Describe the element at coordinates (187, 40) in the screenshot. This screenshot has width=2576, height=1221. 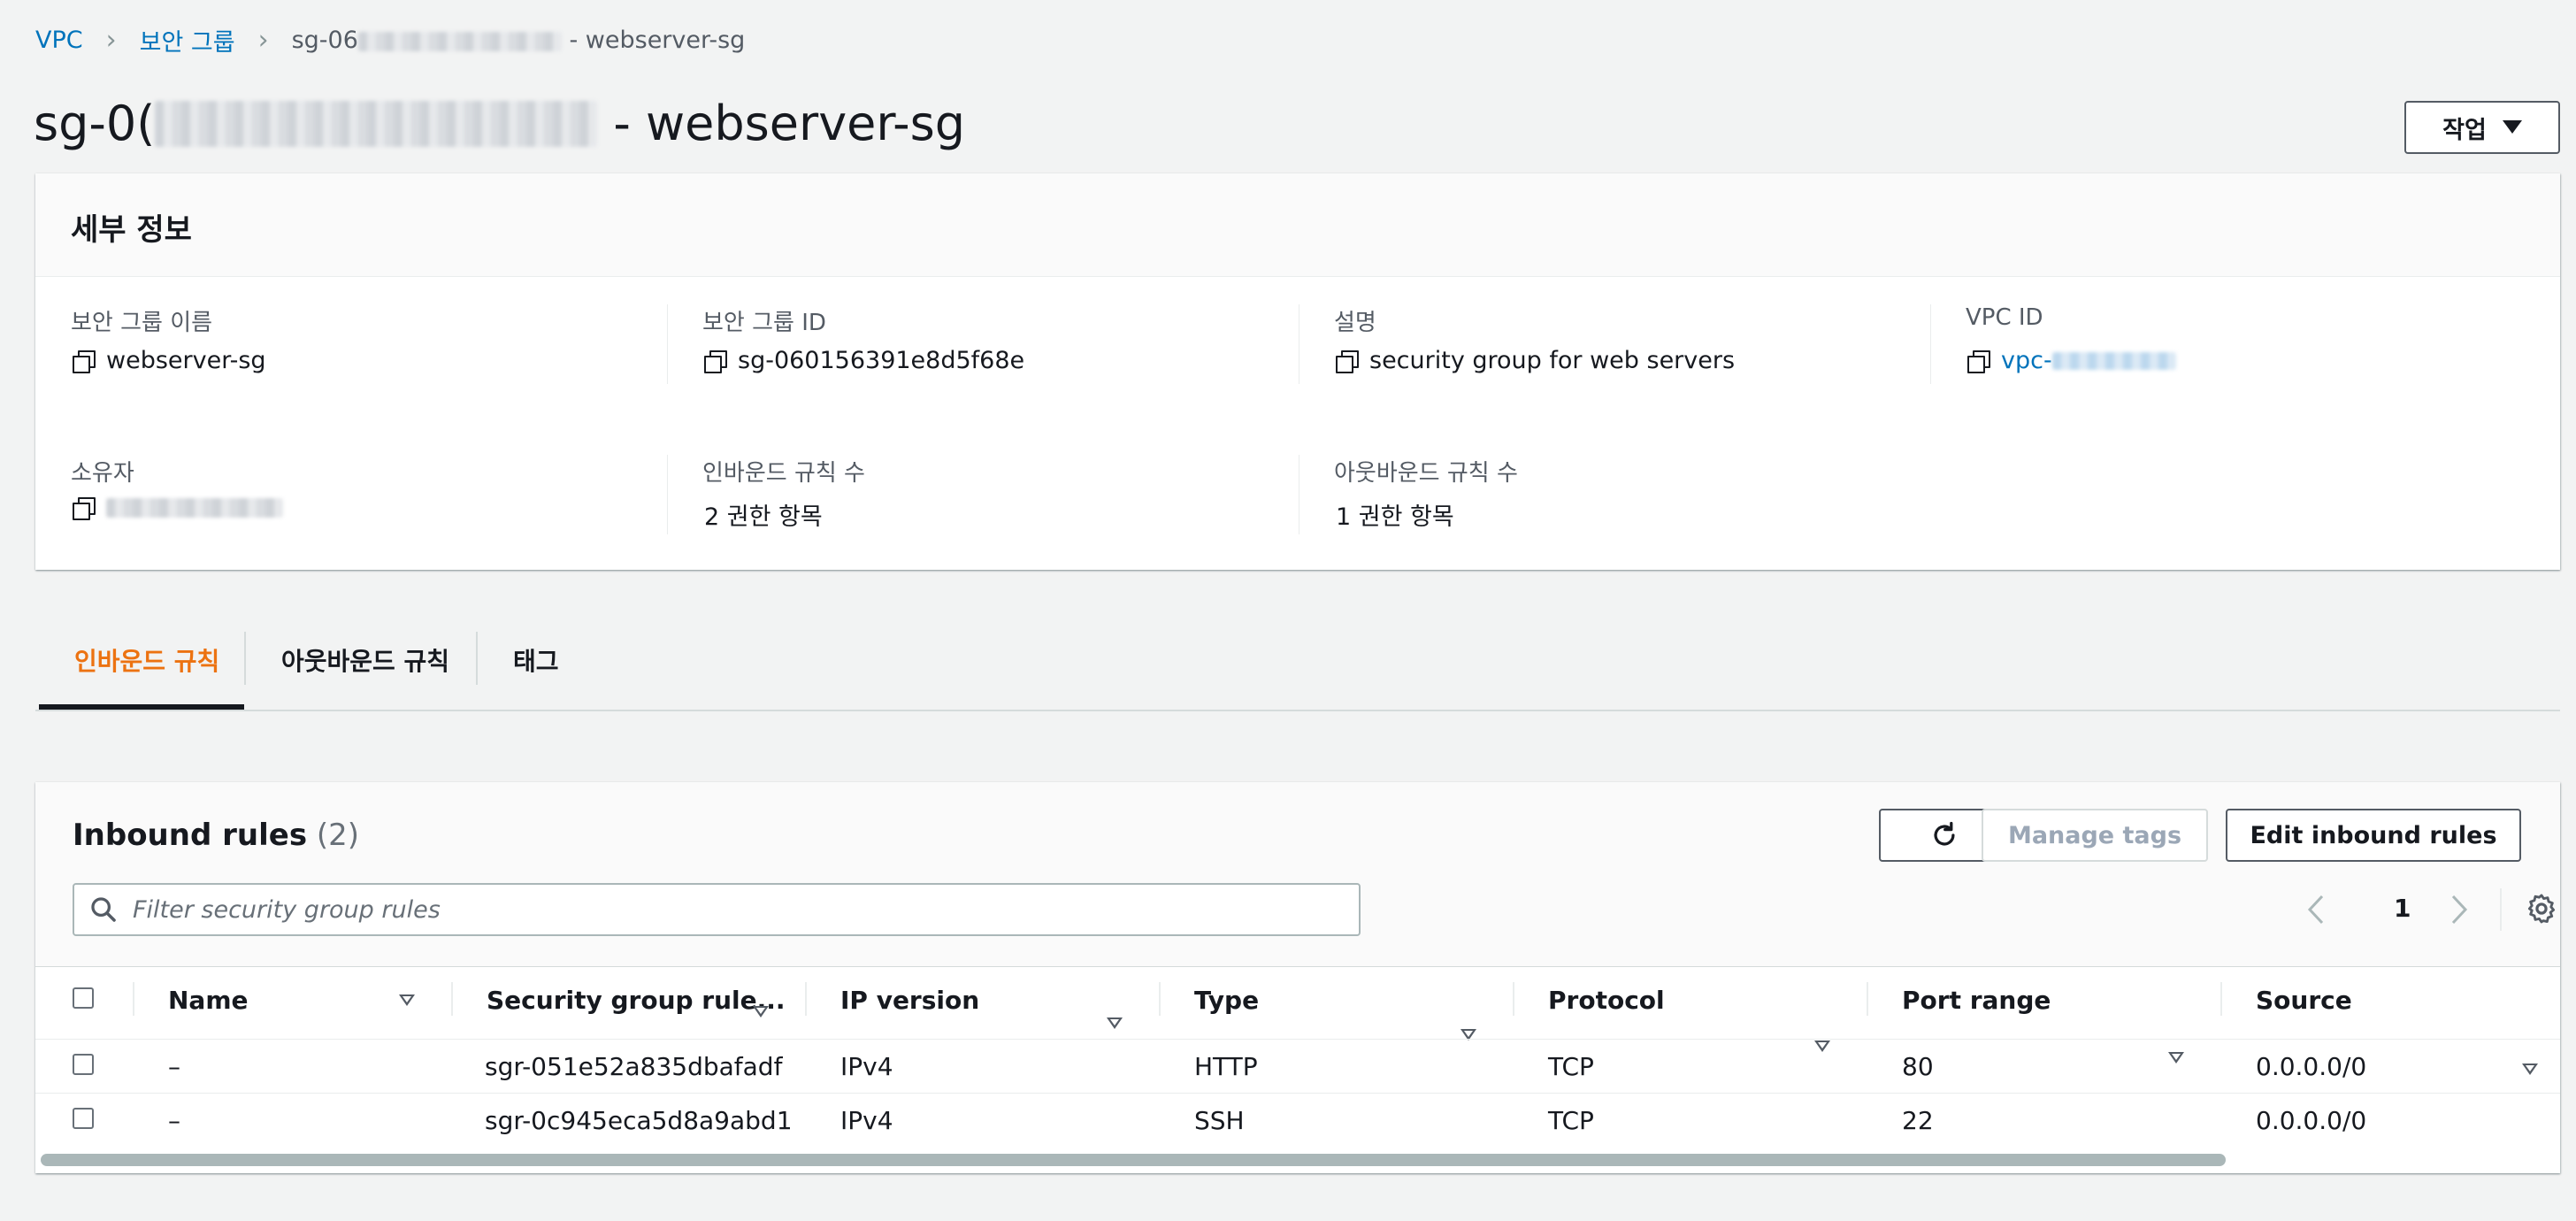
I see `breadcrumb-security-groups-link: 보안 그룹` at that location.